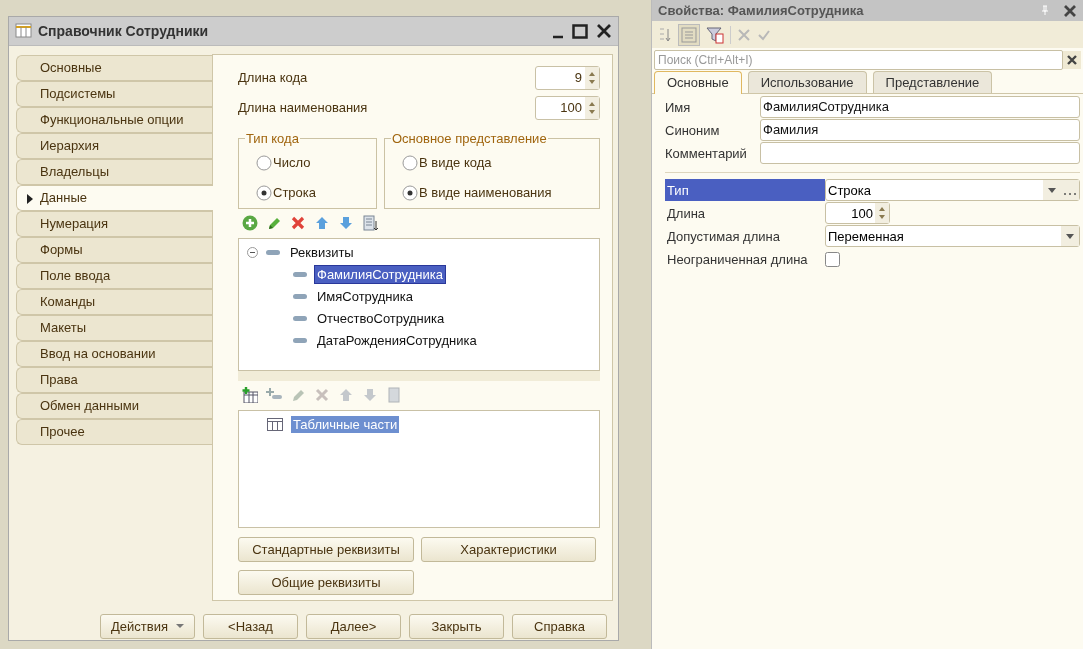 This screenshot has height=649, width=1083. Describe the element at coordinates (920, 130) in the screenshot. I see `text-field: Фамилия` at that location.